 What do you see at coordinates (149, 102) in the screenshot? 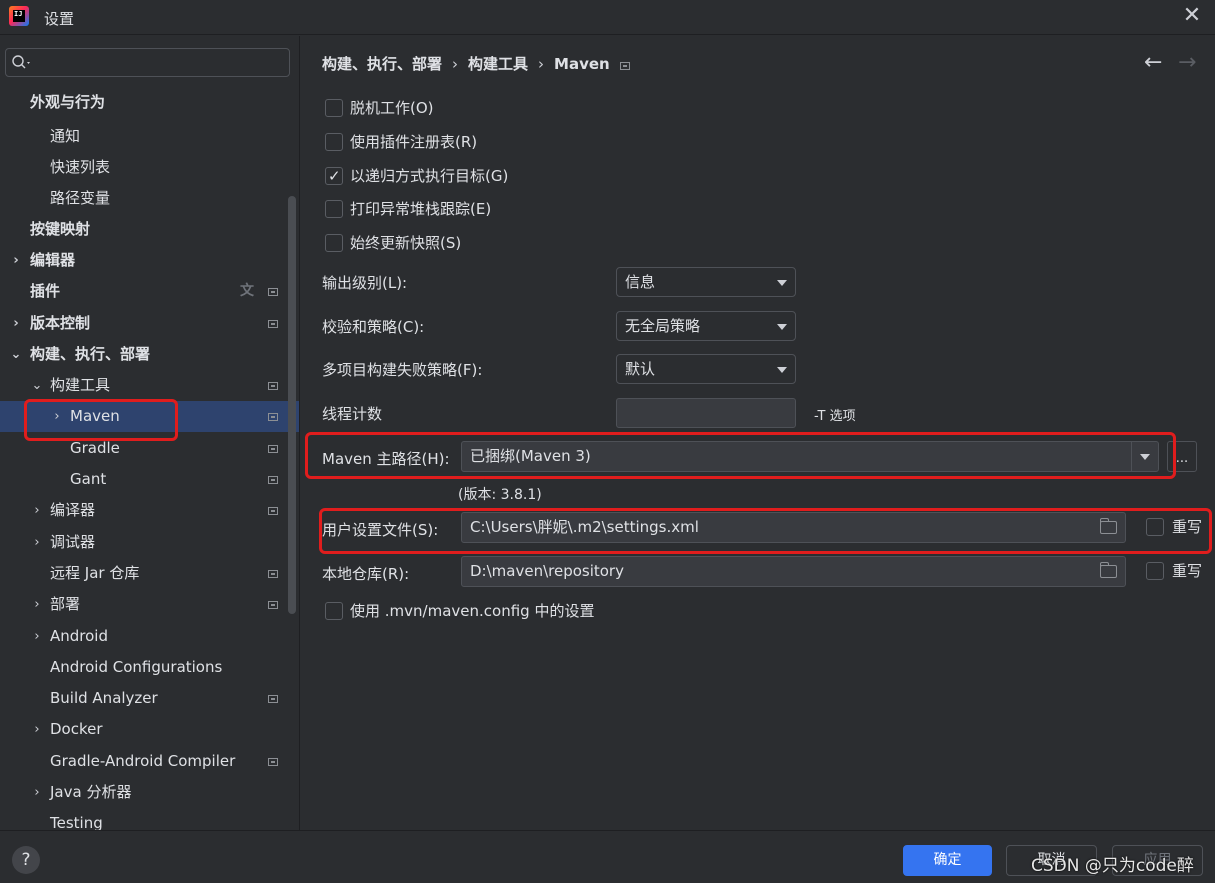
I see `sidebar-item-appearance: 外观与行为` at bounding box center [149, 102].